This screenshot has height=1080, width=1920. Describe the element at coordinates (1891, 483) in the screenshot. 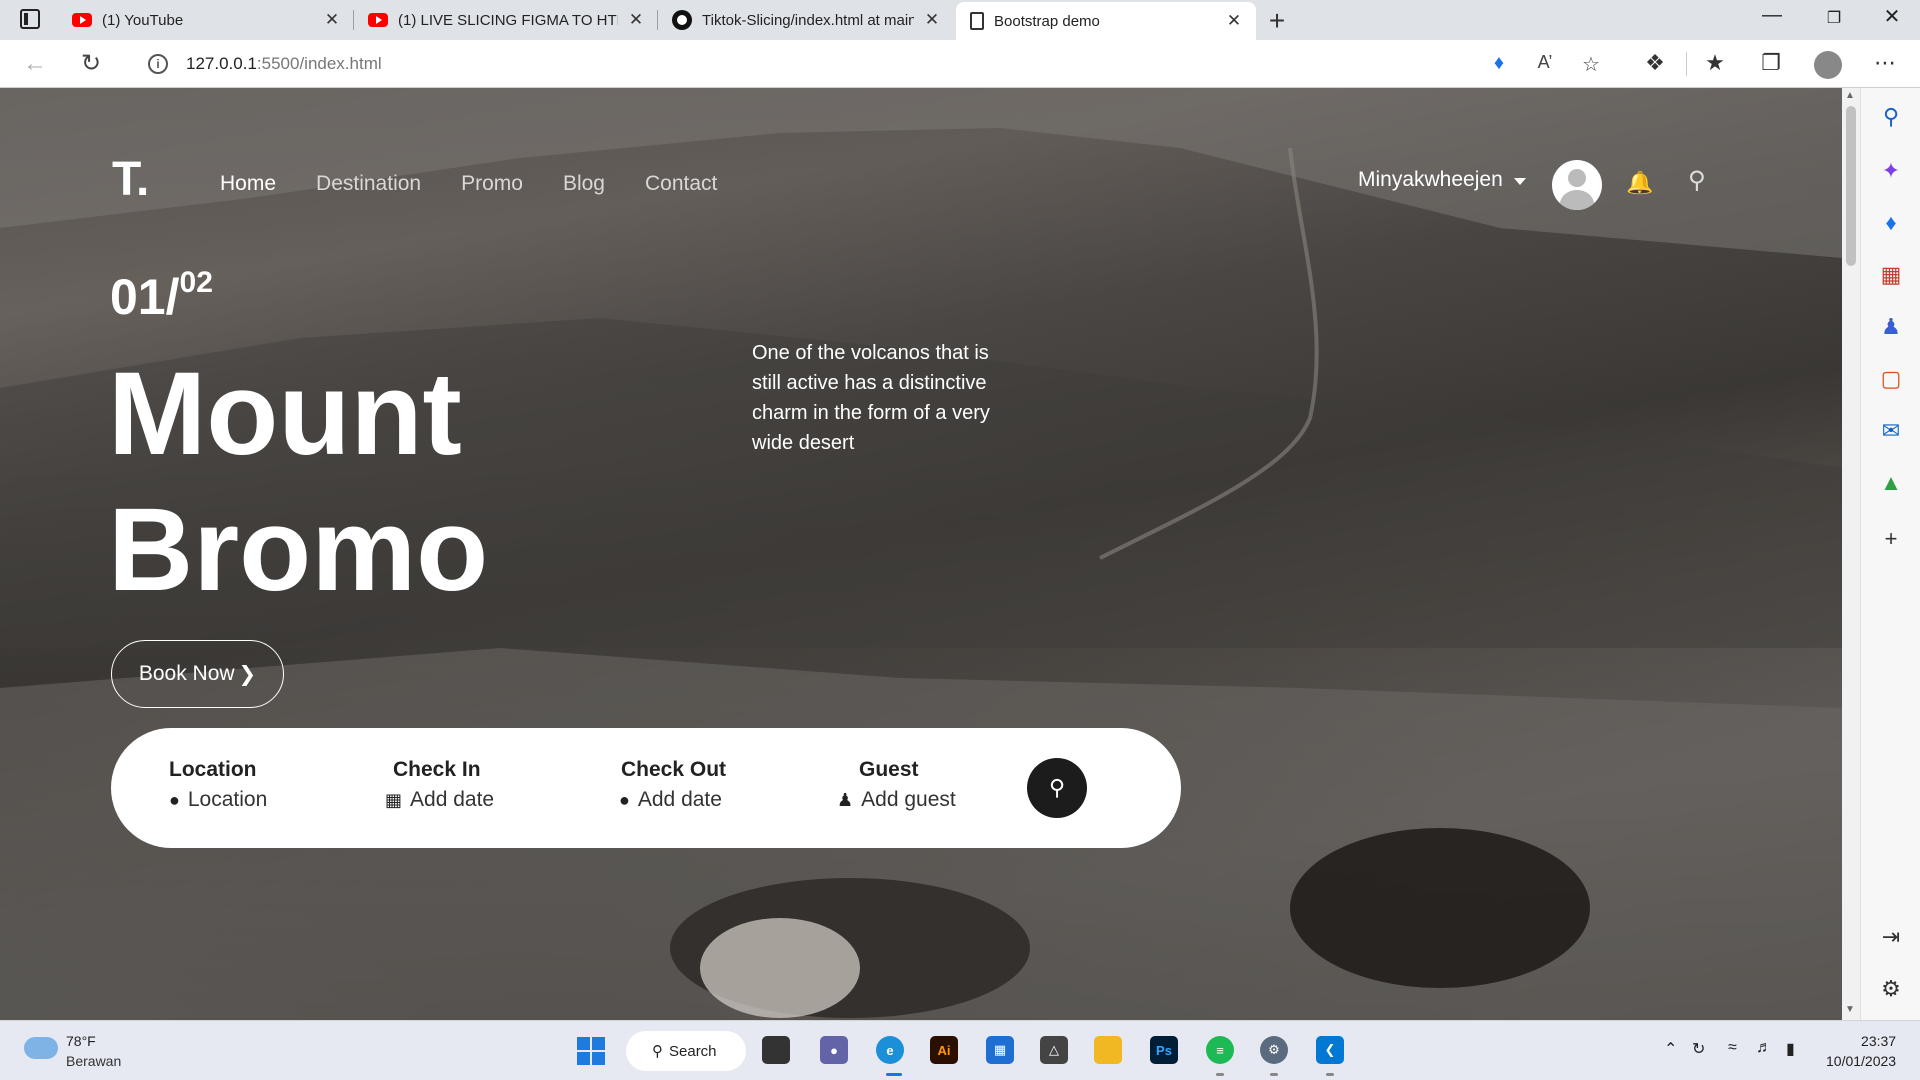

I see `tree-icon: ▲` at that location.